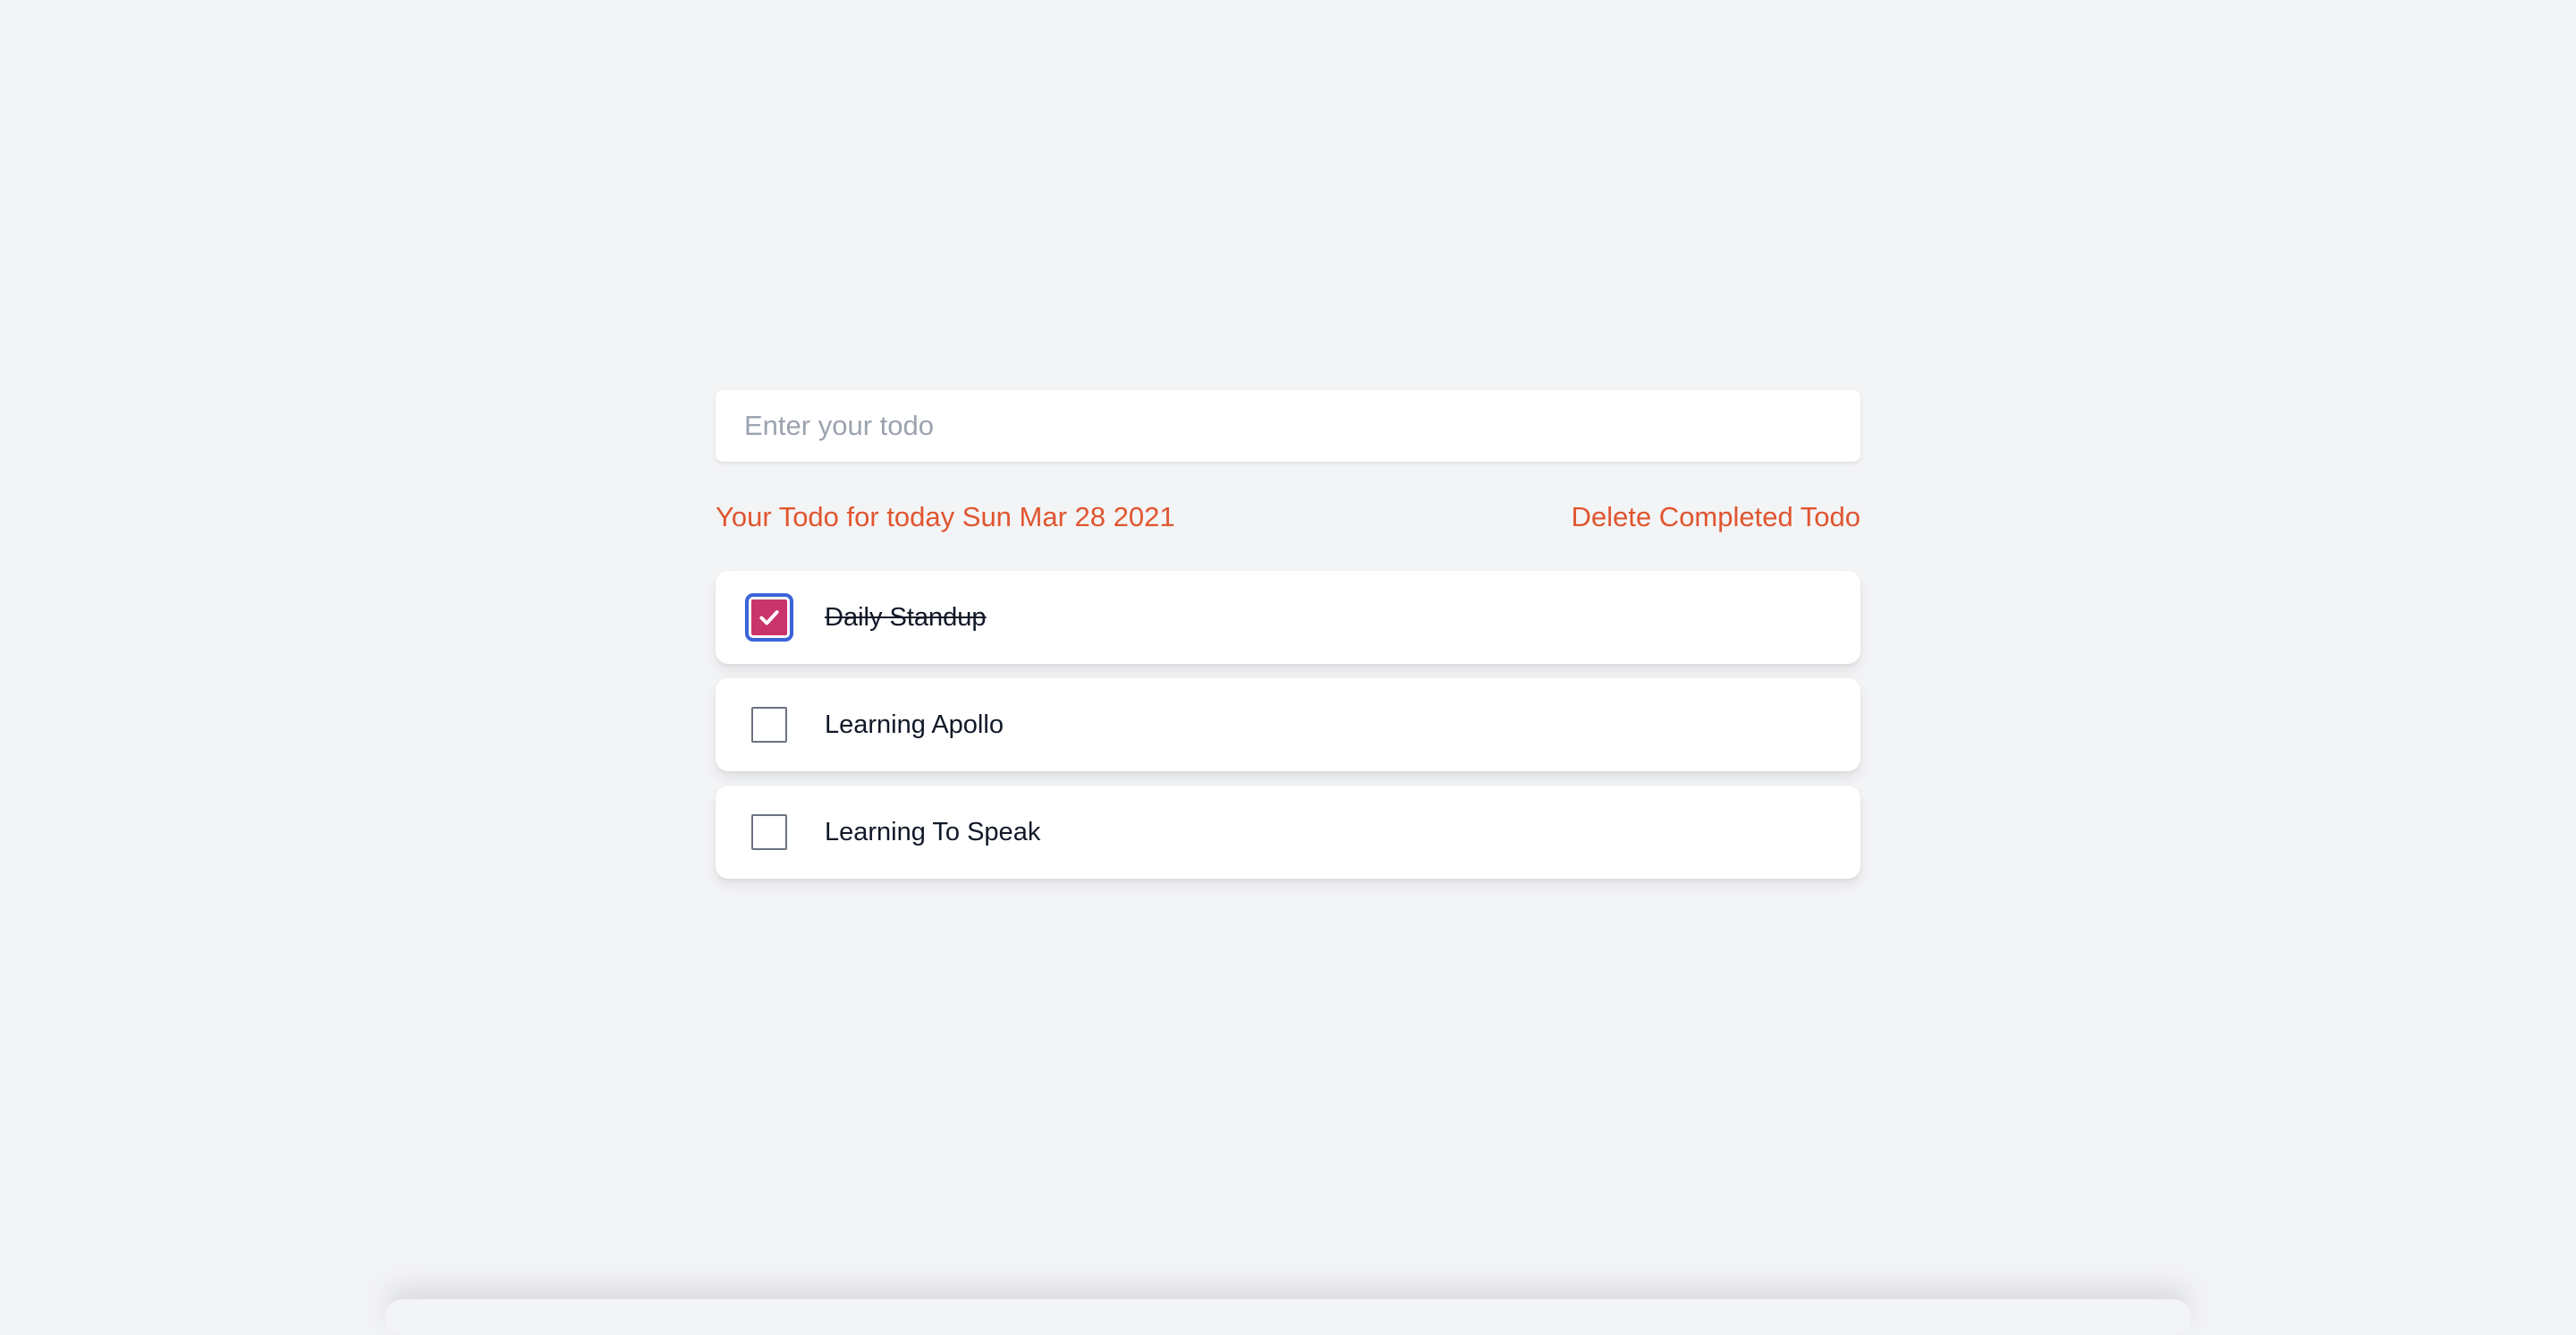 The height and width of the screenshot is (1335, 2576). What do you see at coordinates (1716, 517) in the screenshot?
I see `delete-completed-button: Delete Completed Todo` at bounding box center [1716, 517].